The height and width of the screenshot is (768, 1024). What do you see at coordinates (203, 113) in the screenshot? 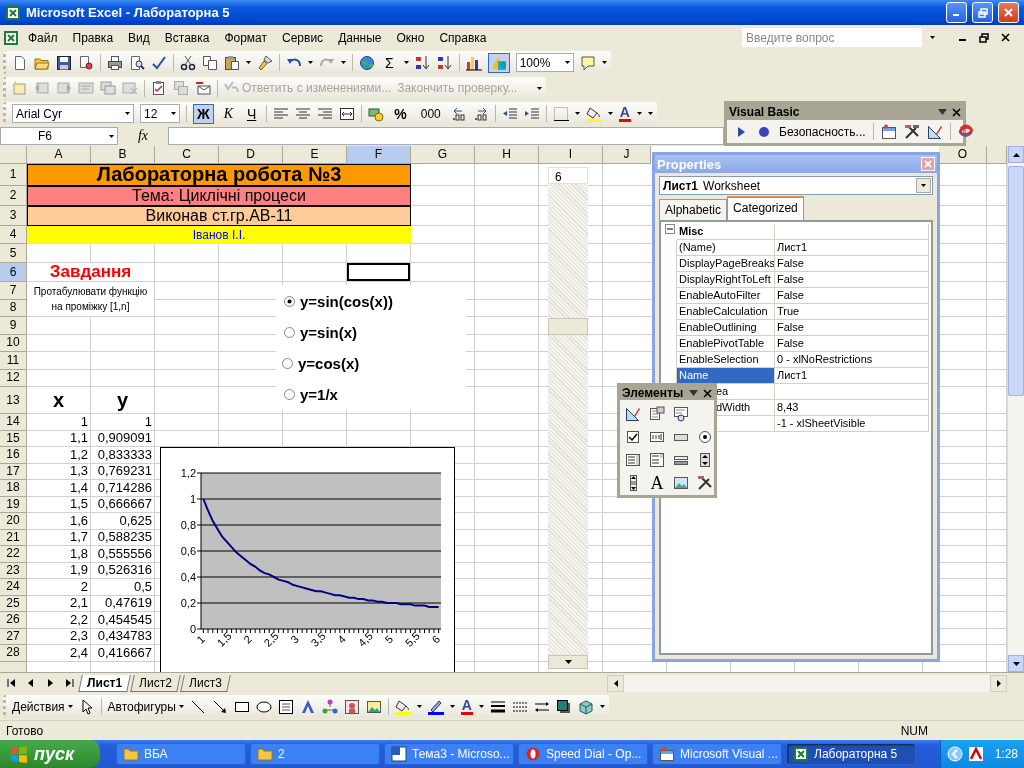
I see `bold-button: Ж` at bounding box center [203, 113].